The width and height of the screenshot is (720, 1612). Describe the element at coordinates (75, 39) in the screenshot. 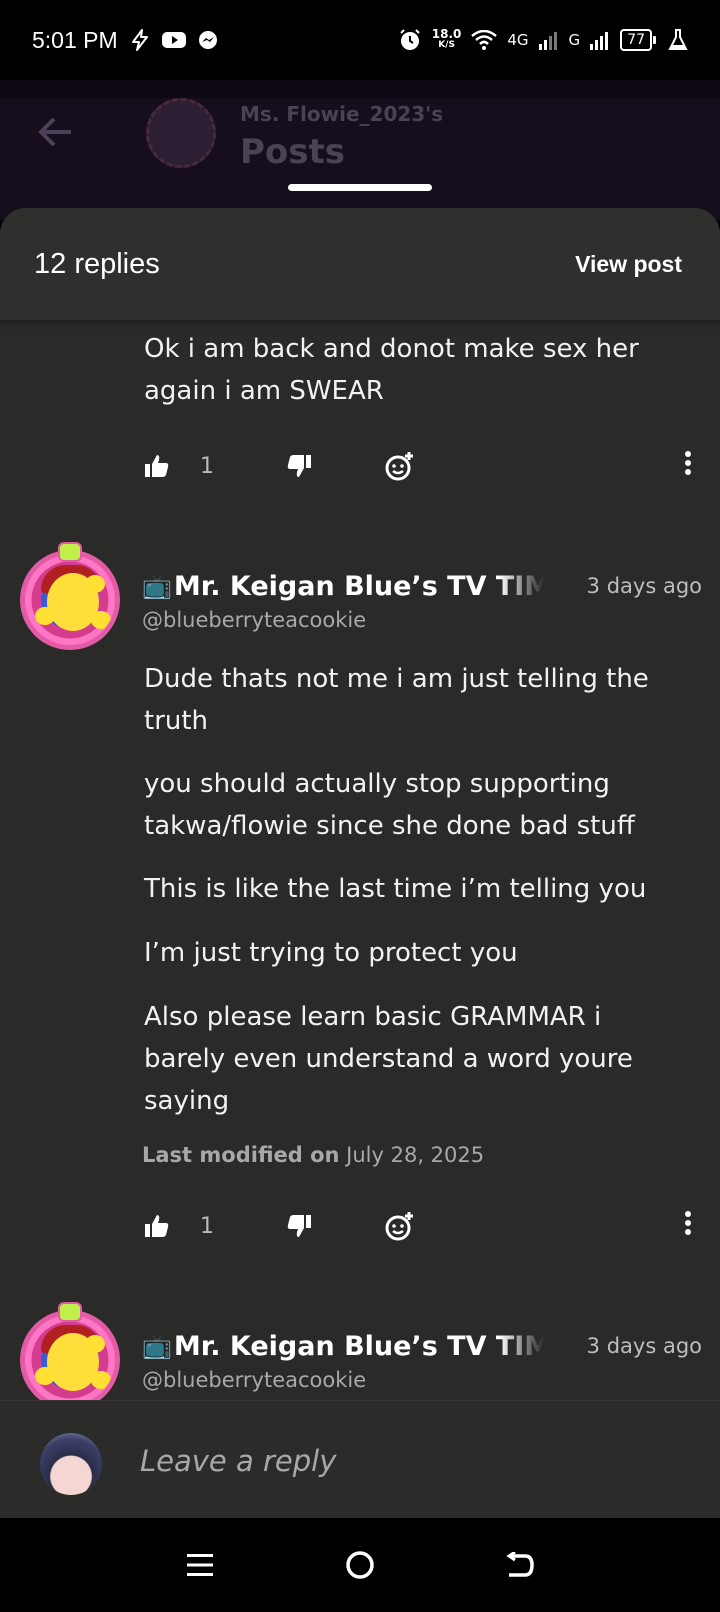

I see `status-time: 5:01 PM` at that location.